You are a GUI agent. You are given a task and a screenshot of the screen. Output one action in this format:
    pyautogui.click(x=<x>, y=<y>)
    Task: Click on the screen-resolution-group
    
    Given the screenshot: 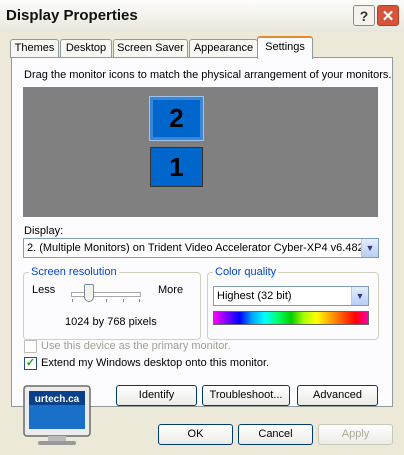 What is the action you would take?
    pyautogui.click(x=112, y=306)
    